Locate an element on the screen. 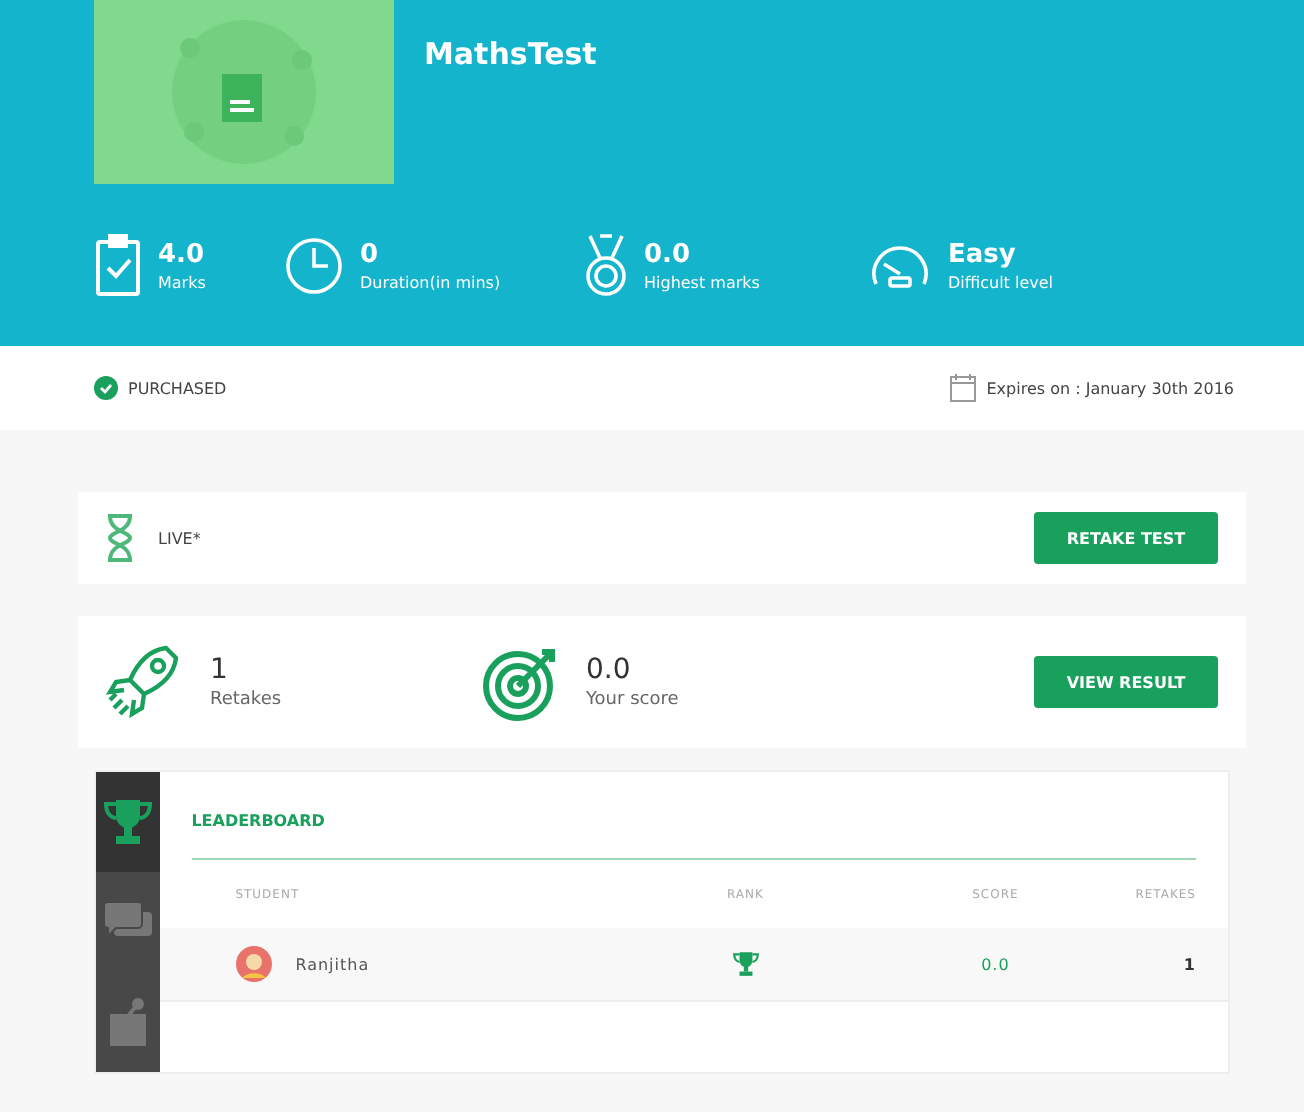  stat-label: Difficult level is located at coordinates (1001, 283).